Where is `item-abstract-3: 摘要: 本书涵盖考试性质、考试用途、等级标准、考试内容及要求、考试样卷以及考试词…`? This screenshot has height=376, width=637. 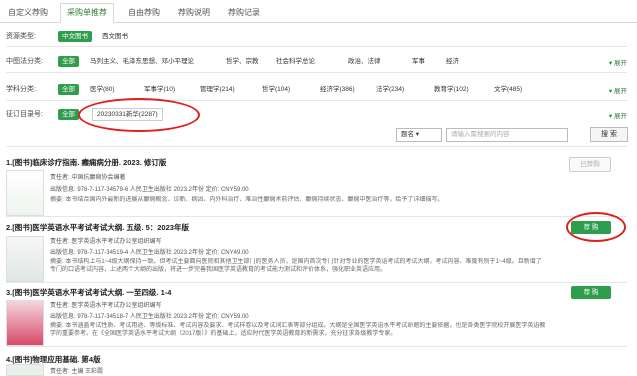 item-abstract-3: 摘要: 本书涵盖考试性质、考试用途、等级标准、考试内容及要求、考试样卷以及考试词… is located at coordinates (298, 330).